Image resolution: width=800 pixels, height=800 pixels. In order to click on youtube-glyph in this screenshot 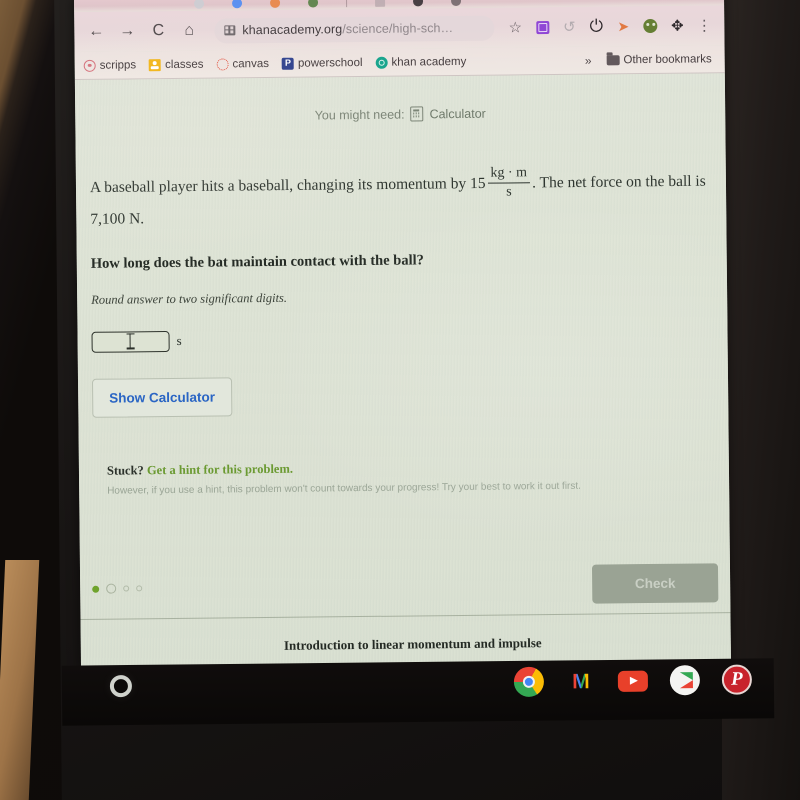, I will do `click(633, 681)`.